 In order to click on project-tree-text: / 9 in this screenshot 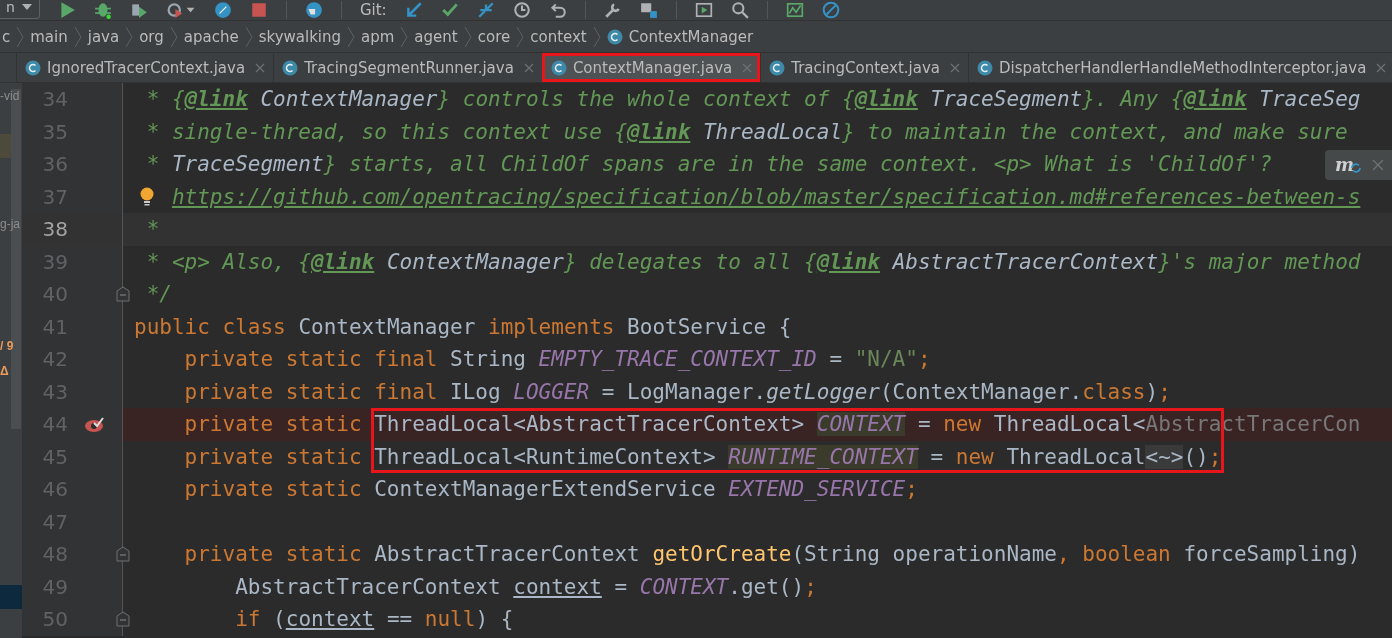, I will do `click(7, 346)`.